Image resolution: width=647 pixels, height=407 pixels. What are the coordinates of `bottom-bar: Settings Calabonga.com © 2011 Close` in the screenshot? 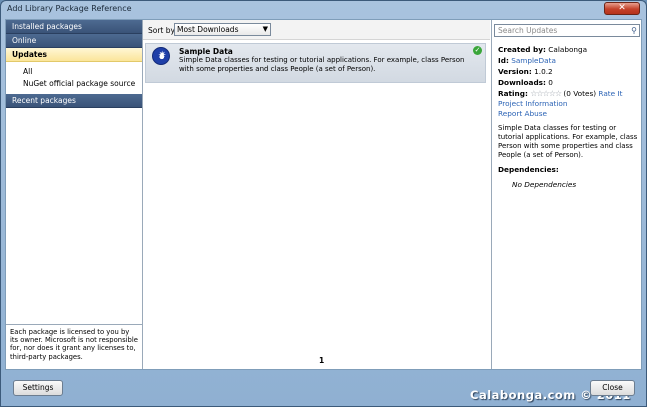 It's located at (323, 387).